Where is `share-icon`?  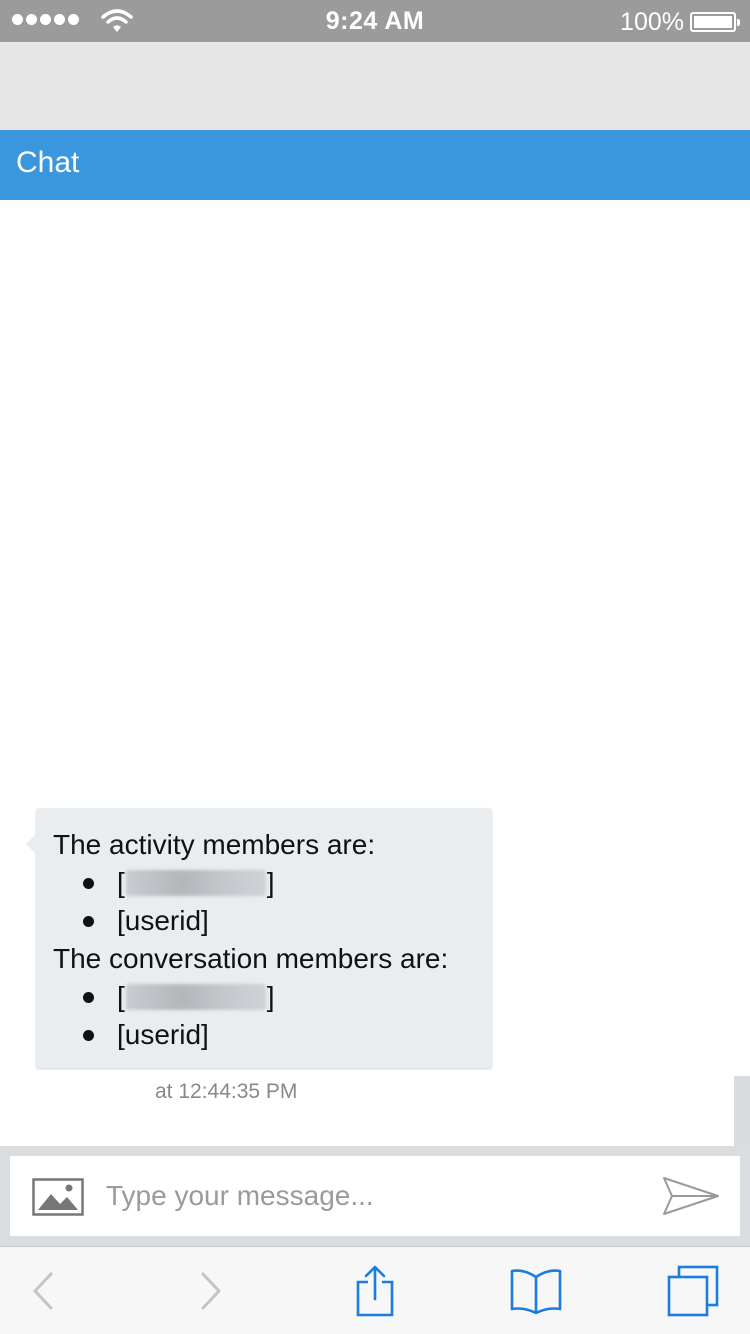 share-icon is located at coordinates (375, 1291).